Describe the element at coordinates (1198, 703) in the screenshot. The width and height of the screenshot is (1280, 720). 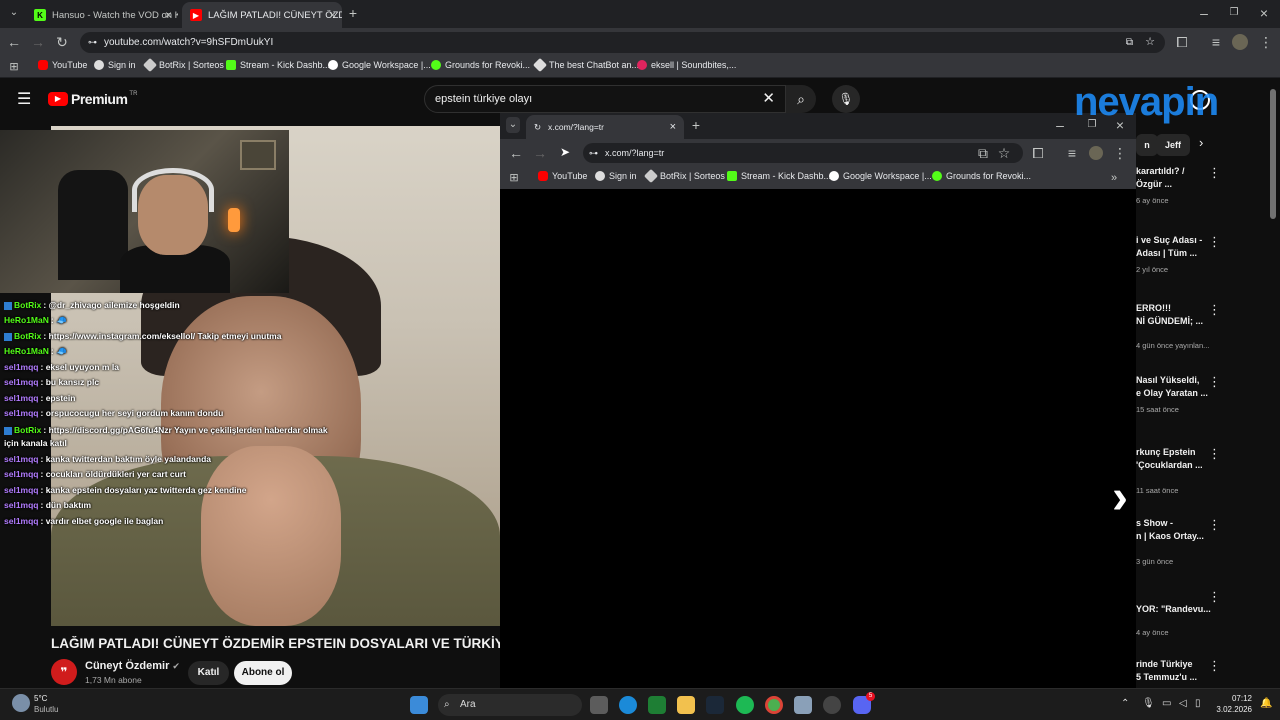
I see `battery-icon: ▯` at that location.